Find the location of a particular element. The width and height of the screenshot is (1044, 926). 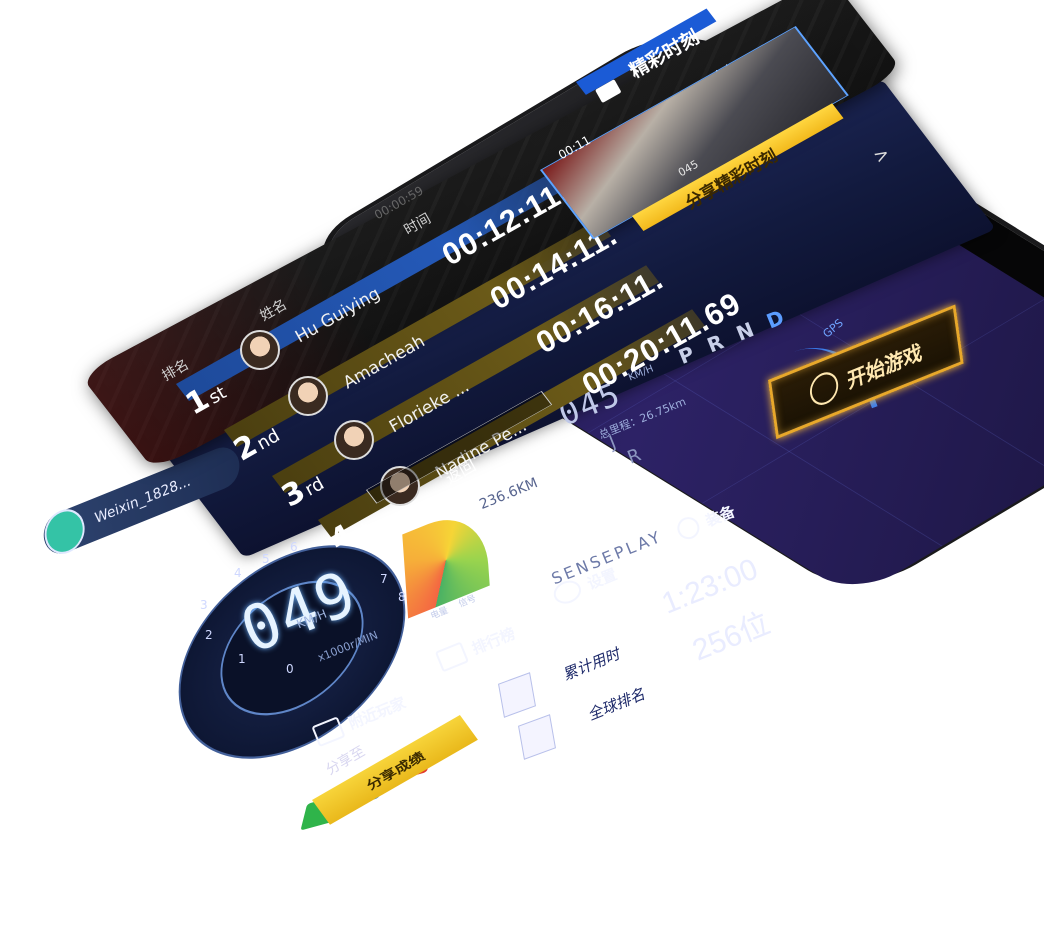

speedometer-icon is located at coordinates (824, 388).